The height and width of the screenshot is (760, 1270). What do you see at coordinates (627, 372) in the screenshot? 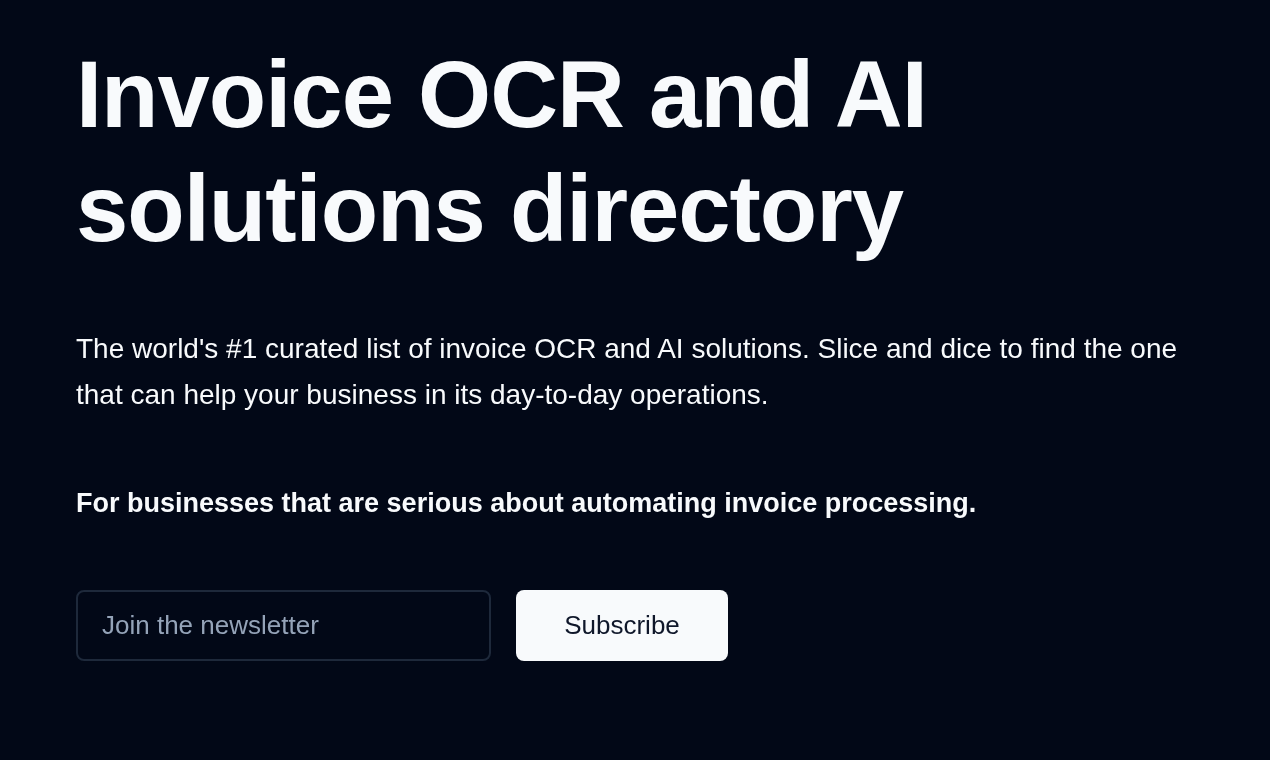
I see `description-paragraph: The world's #1 curated list of invoice OCR and AI solutions. Slice and dice to find the one that can help your business in its day-to-day operations.` at bounding box center [627, 372].